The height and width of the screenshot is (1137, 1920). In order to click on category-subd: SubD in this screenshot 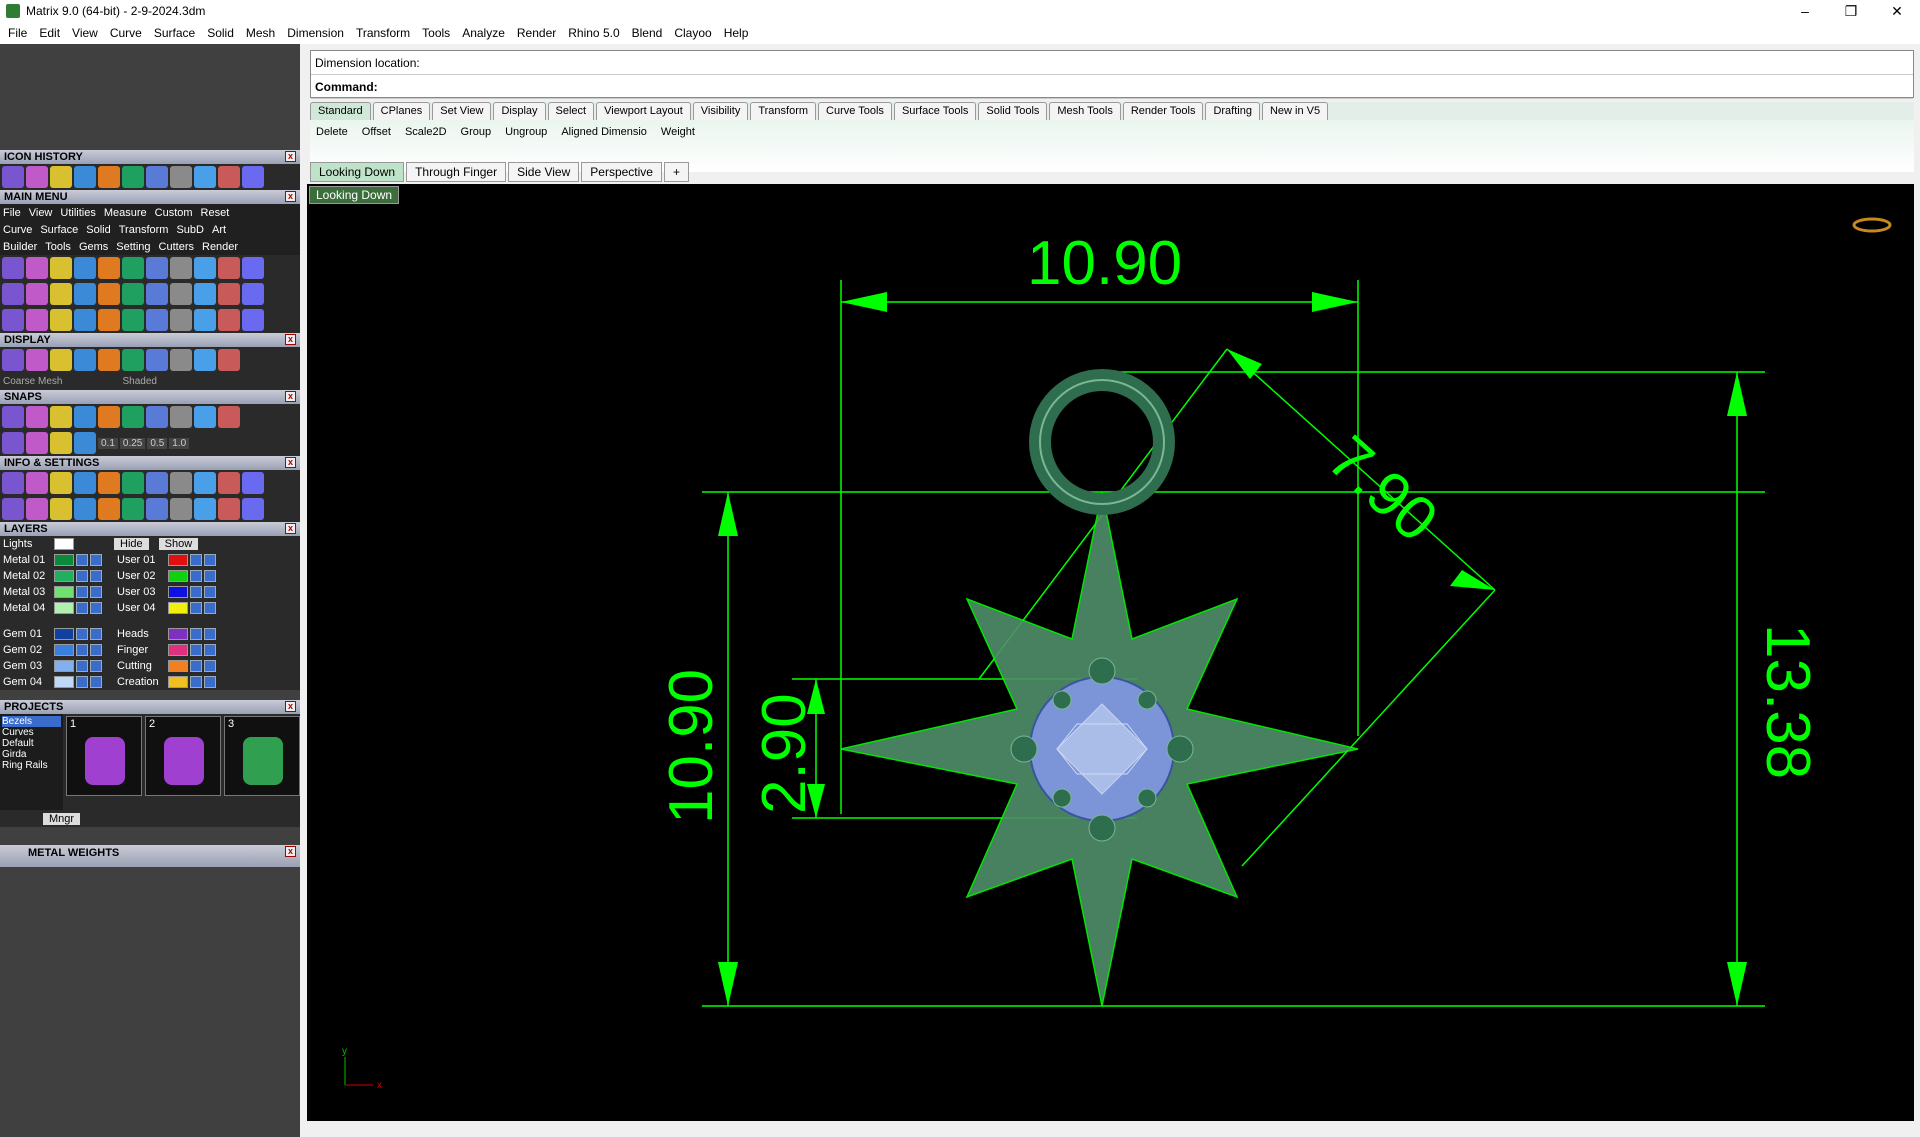, I will do `click(190, 230)`.